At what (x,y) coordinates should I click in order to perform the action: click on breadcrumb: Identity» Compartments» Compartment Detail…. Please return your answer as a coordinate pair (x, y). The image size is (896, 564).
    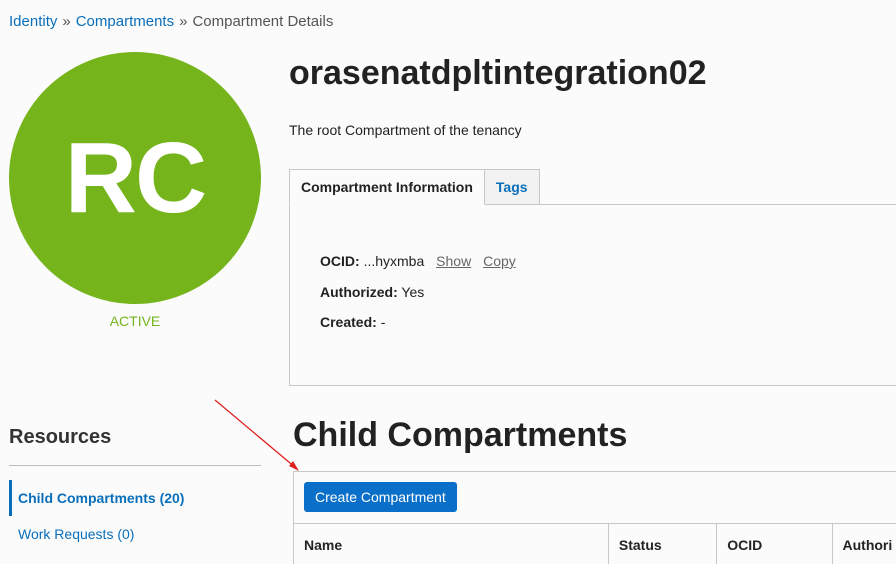
    Looking at the image, I should click on (171, 21).